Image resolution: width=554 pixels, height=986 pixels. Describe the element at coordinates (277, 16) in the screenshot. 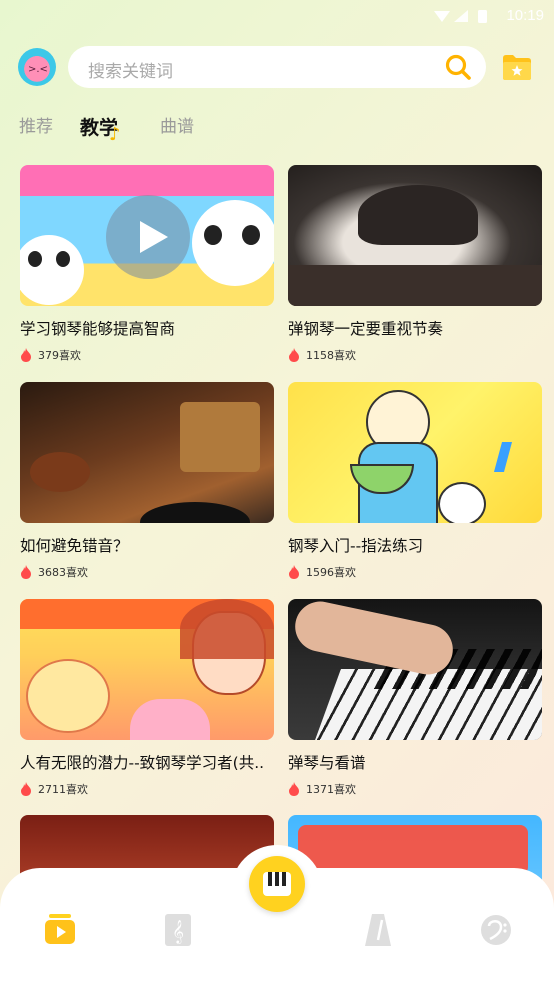

I see `status-bar: 10:19` at that location.